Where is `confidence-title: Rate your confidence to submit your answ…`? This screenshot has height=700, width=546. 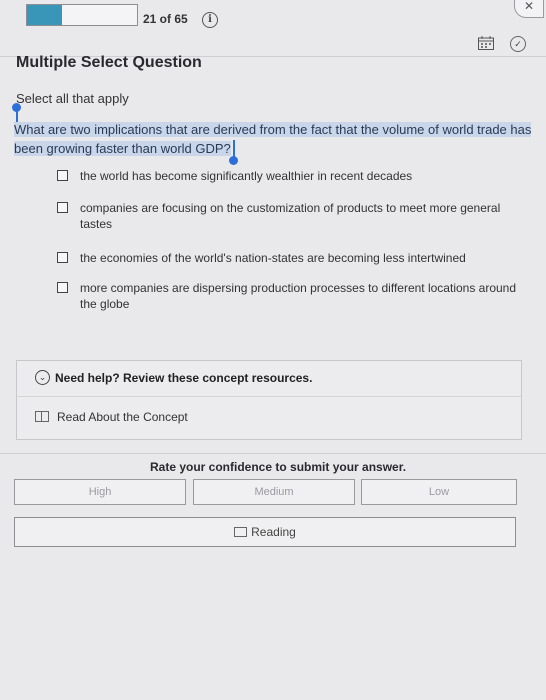
confidence-title: Rate your confidence to submit your answ… is located at coordinates (278, 467).